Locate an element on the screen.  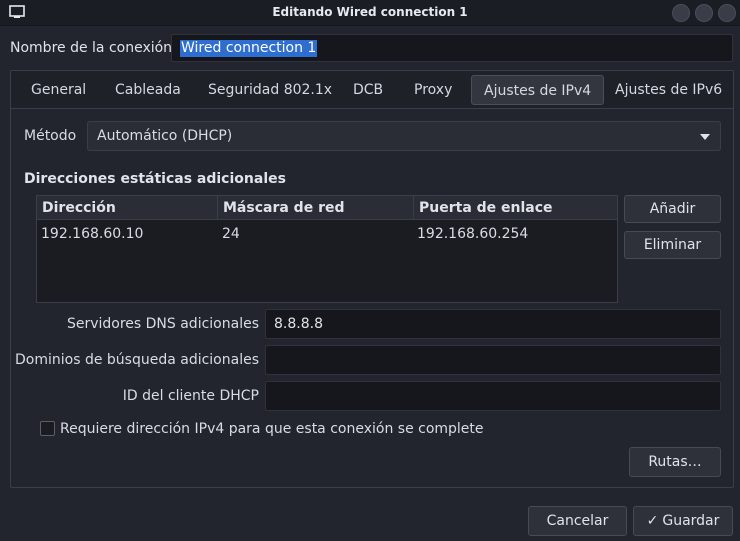
minimize-button is located at coordinates (681, 13).